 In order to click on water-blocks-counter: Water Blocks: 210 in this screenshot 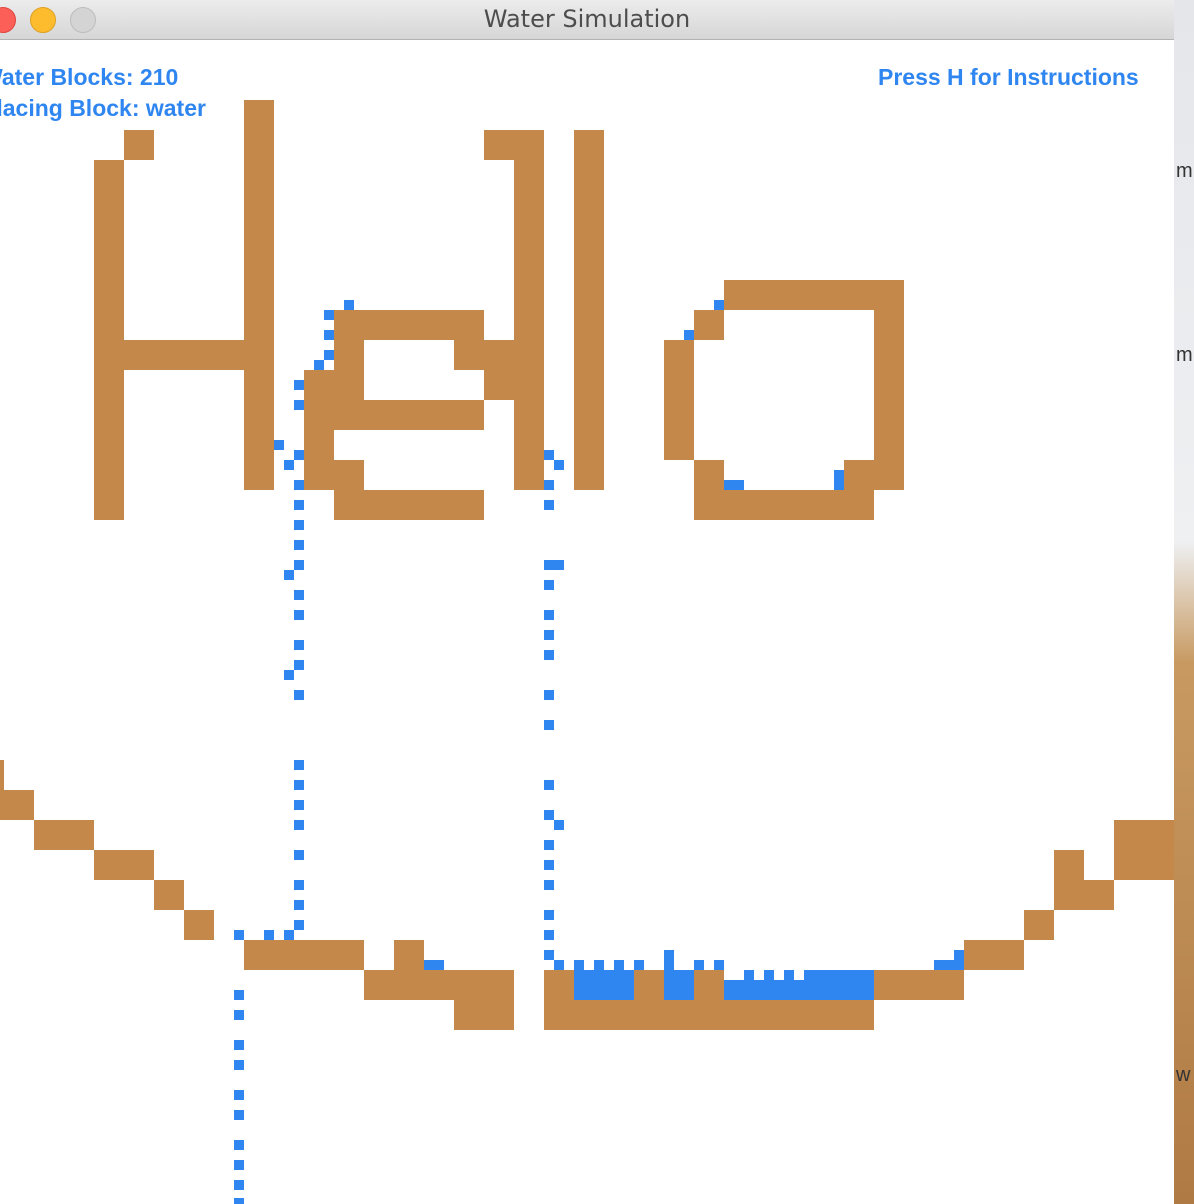, I will do `click(89, 77)`.